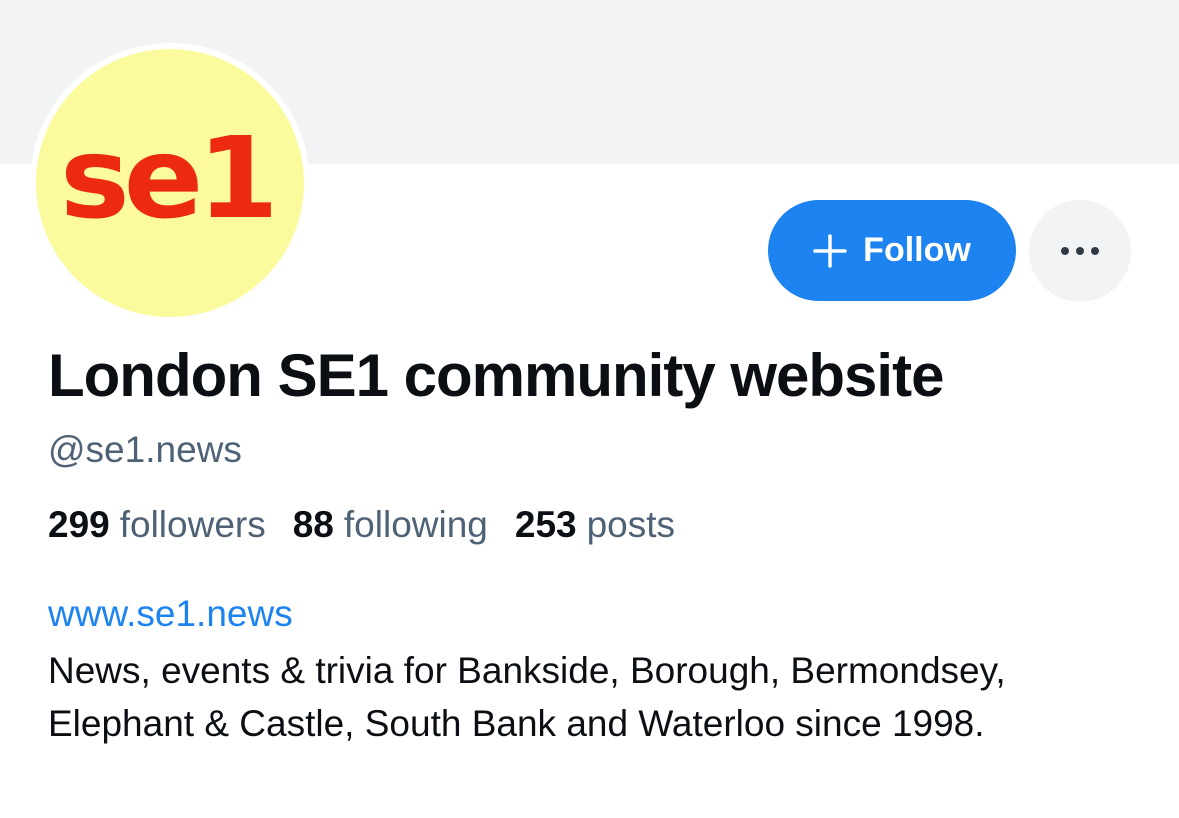  I want to click on profile-stats: 299 followers 88 following 253 posts, so click(361, 525).